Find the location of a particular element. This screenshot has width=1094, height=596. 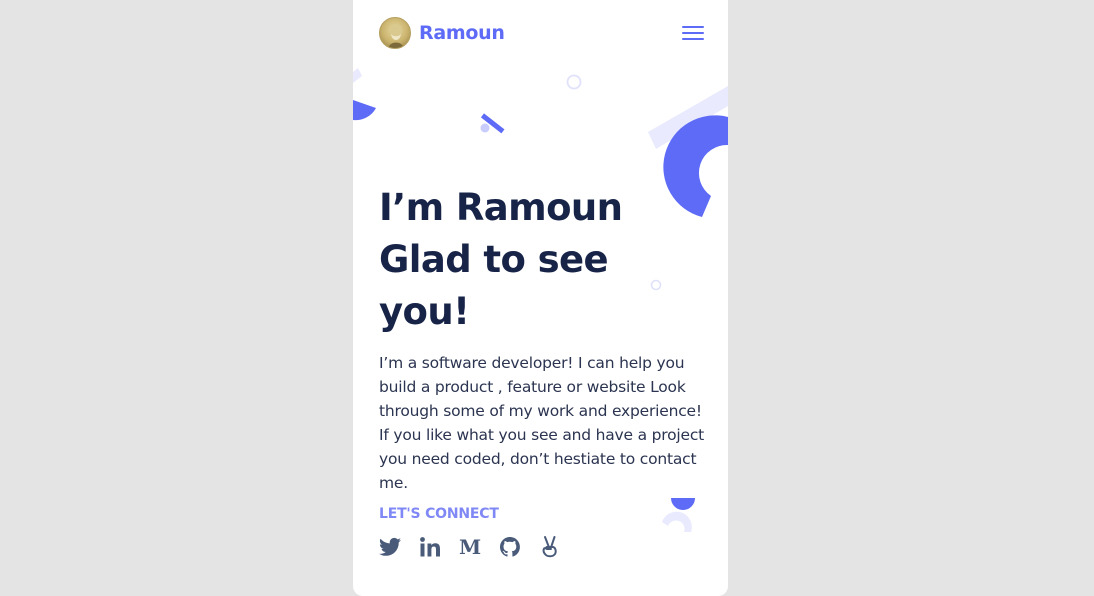

hero-headline: I’m Ramoun Glad to see you! is located at coordinates (544, 260).